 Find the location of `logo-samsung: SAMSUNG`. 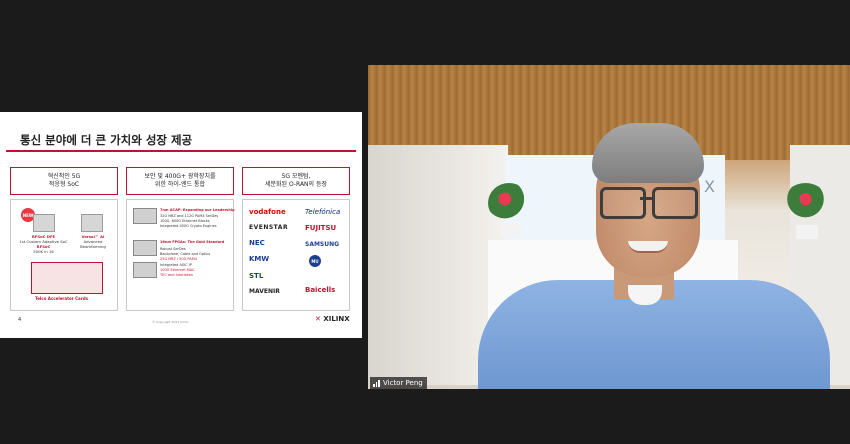

logo-samsung: SAMSUNG is located at coordinates (322, 244).